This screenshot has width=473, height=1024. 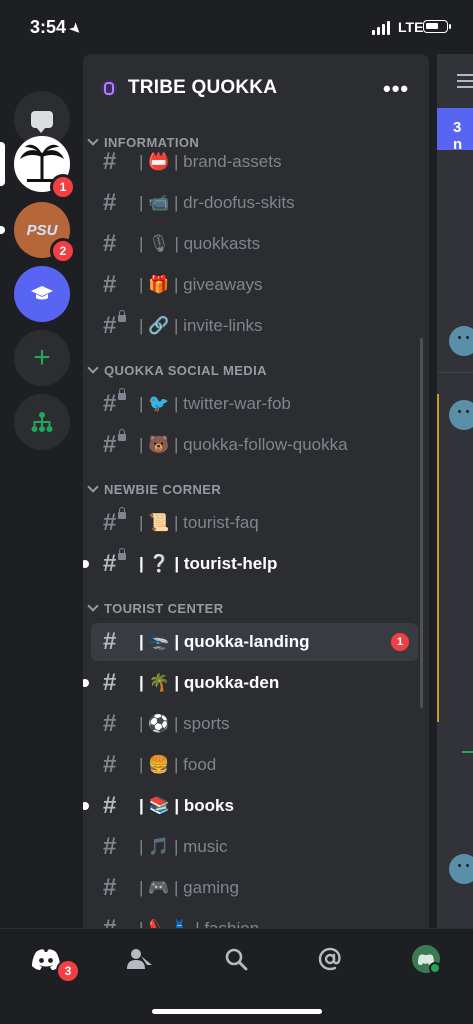 I want to click on channel-label: | 🎁 | giveaways, so click(x=201, y=284).